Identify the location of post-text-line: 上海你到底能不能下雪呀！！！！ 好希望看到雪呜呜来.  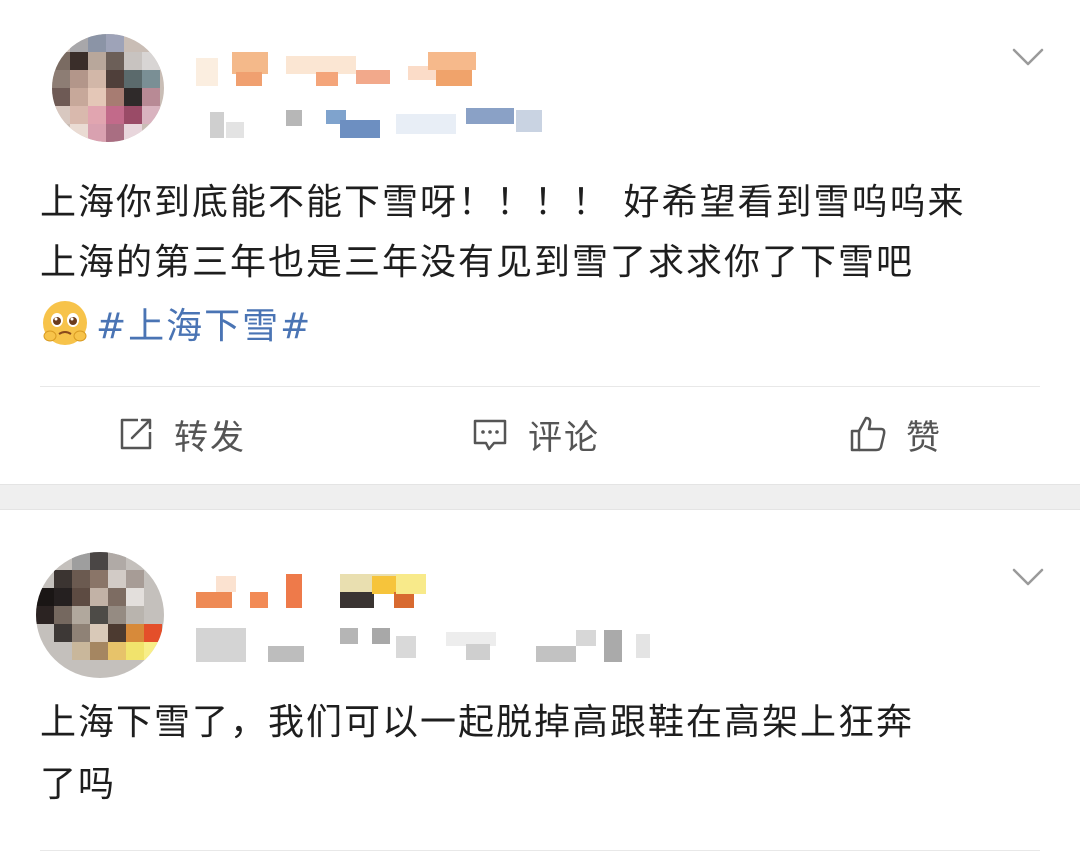
(503, 202).